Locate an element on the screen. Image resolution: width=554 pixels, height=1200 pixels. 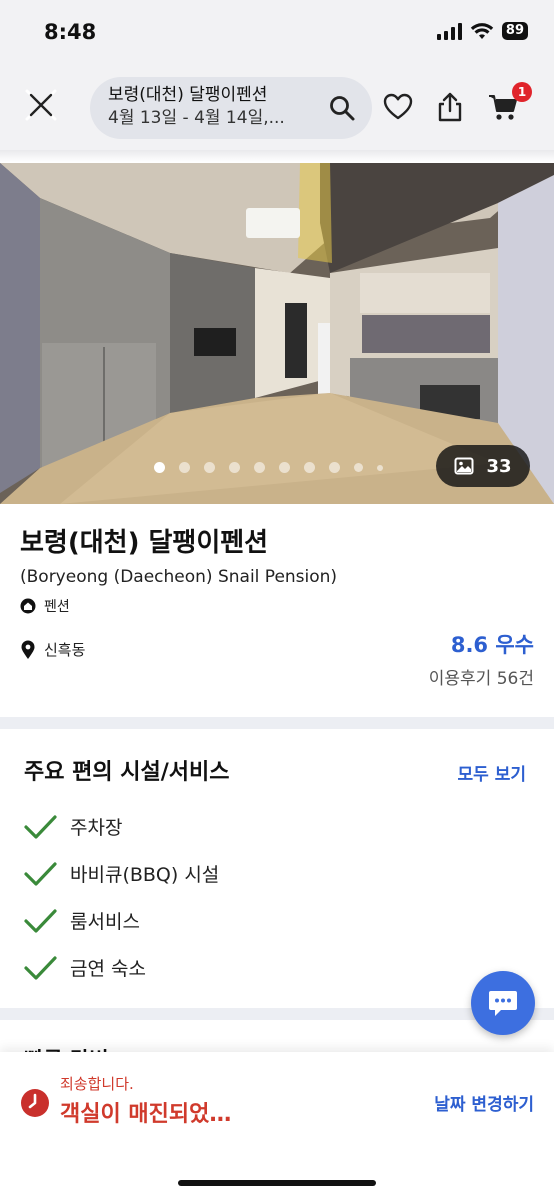
sold-out-apology: 죄송합니다. is located at coordinates (97, 1084).